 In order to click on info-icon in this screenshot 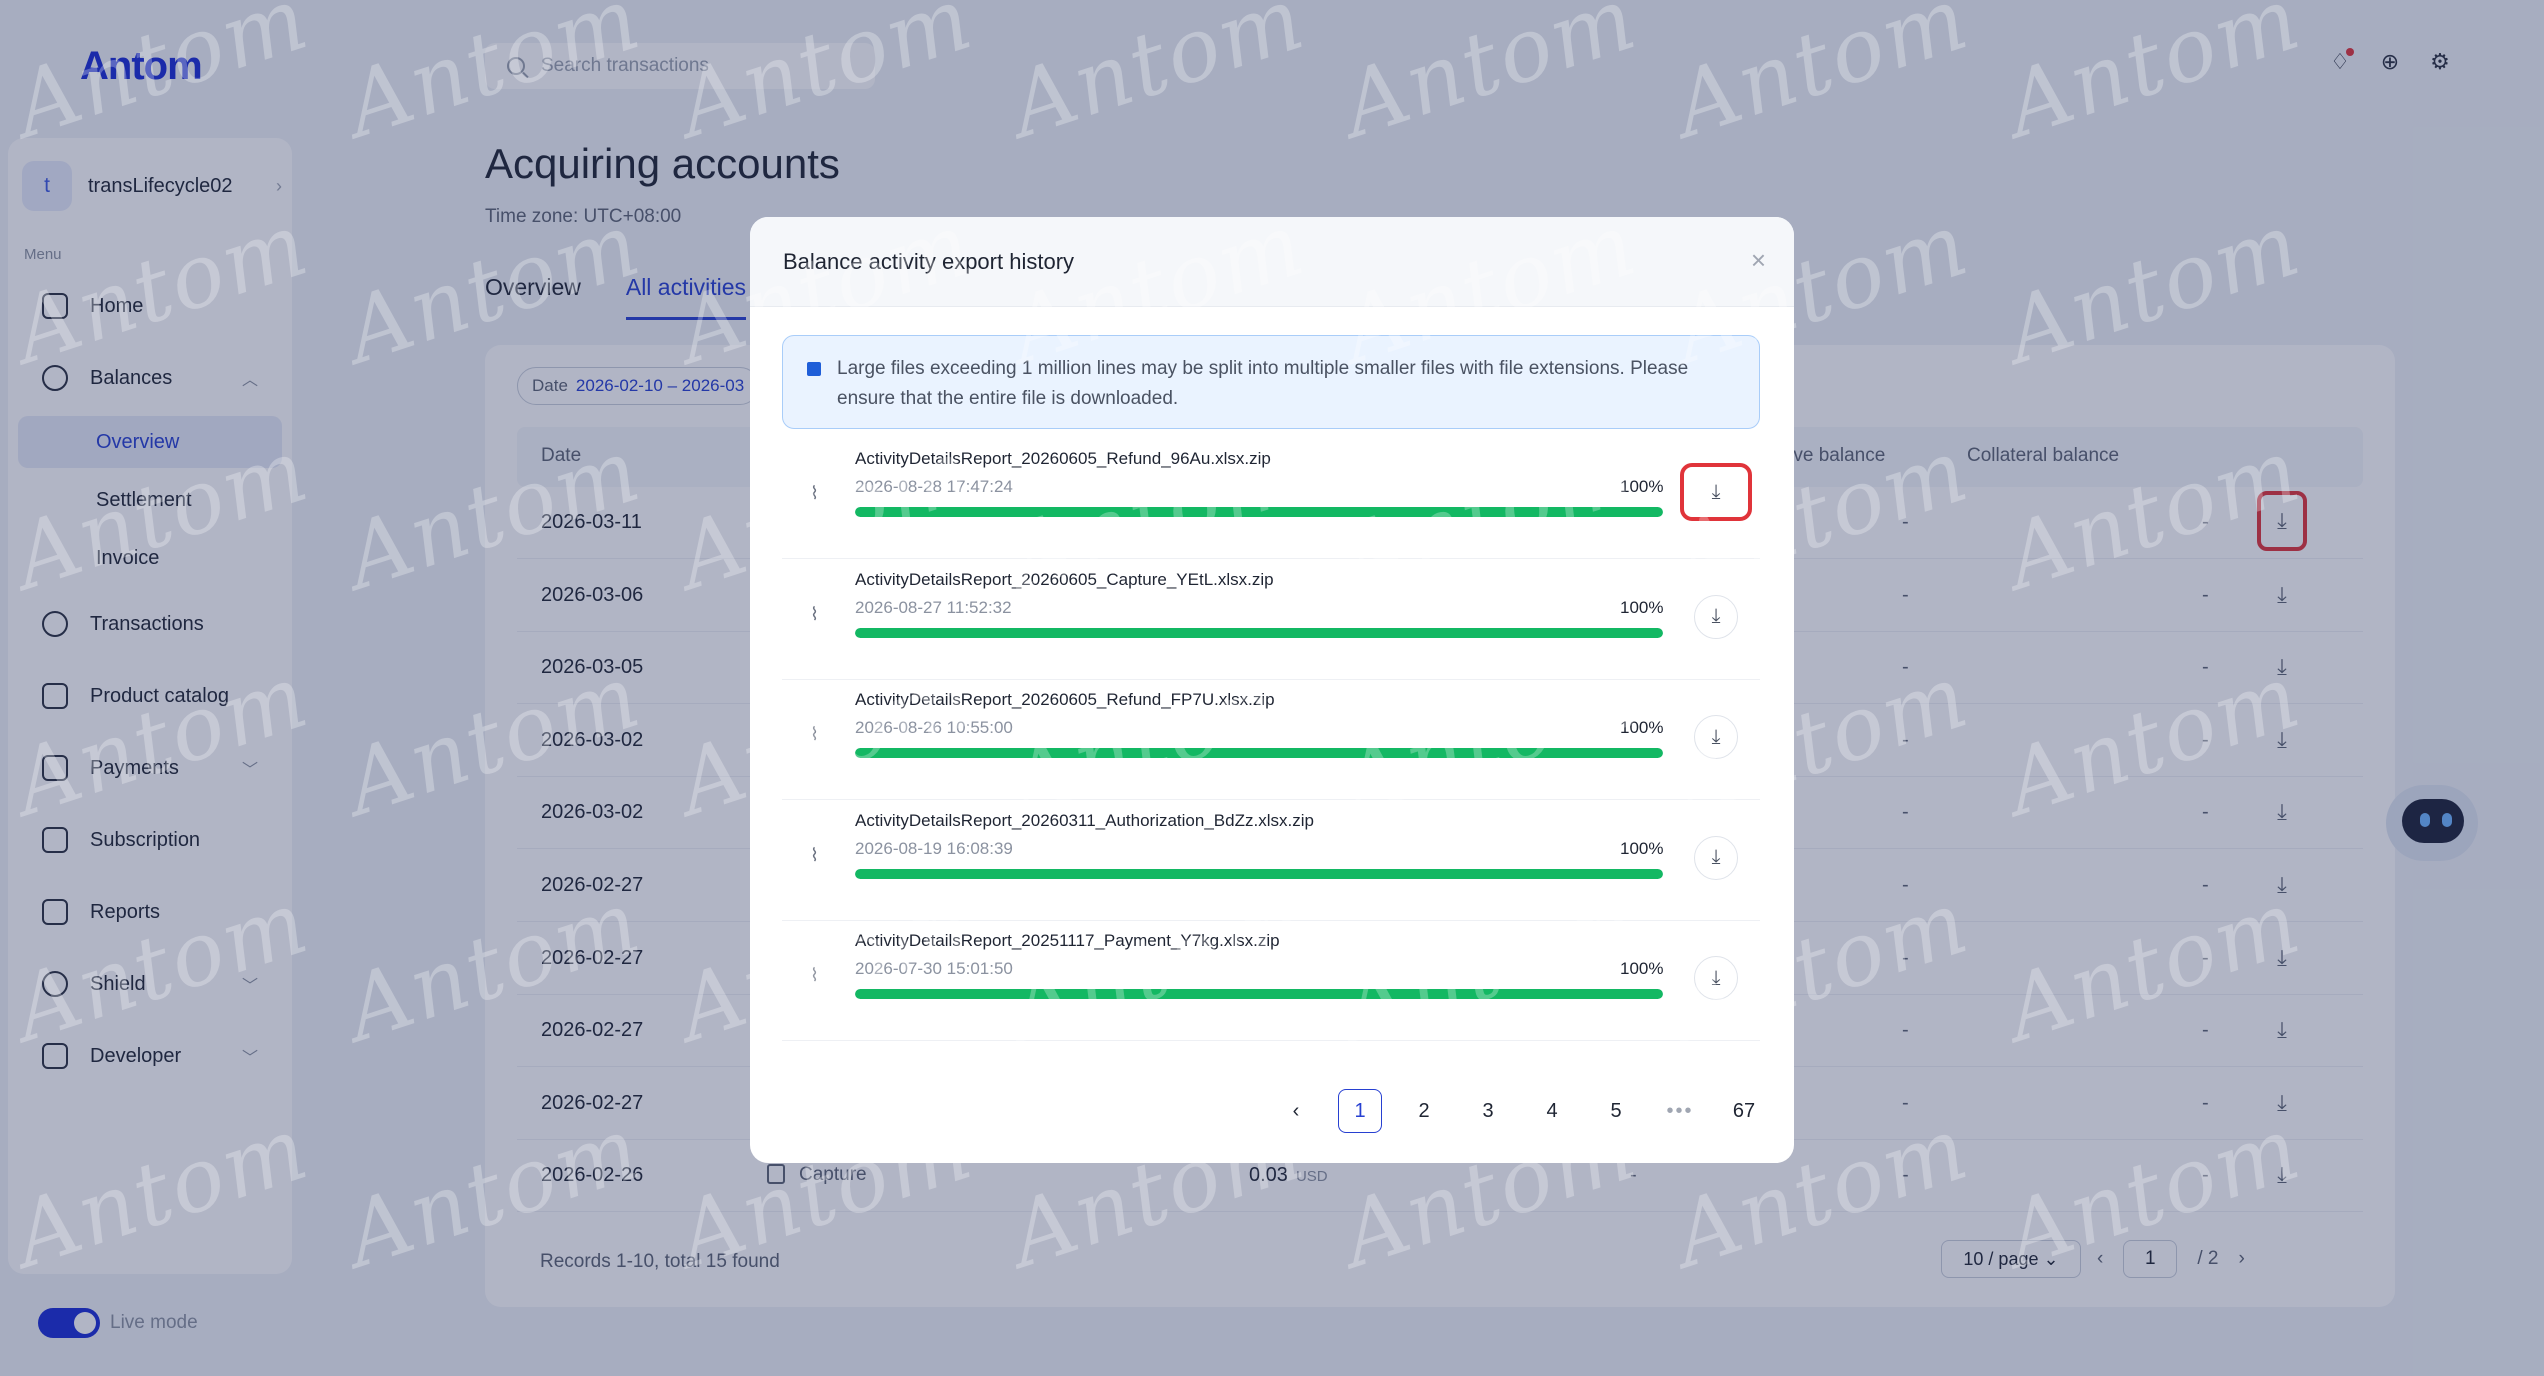, I will do `click(814, 369)`.